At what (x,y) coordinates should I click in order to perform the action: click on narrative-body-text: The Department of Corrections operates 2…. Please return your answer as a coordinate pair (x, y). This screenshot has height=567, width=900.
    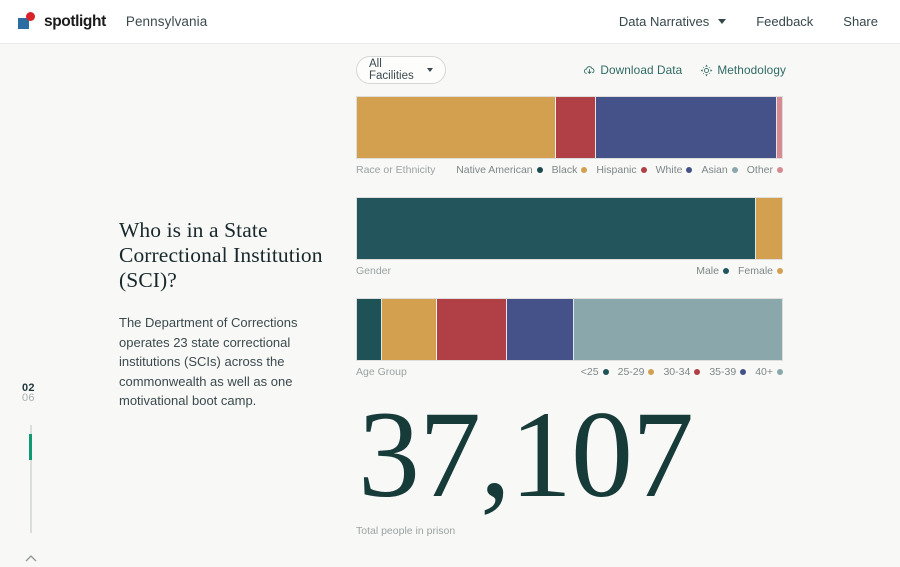
    Looking at the image, I should click on (208, 361).